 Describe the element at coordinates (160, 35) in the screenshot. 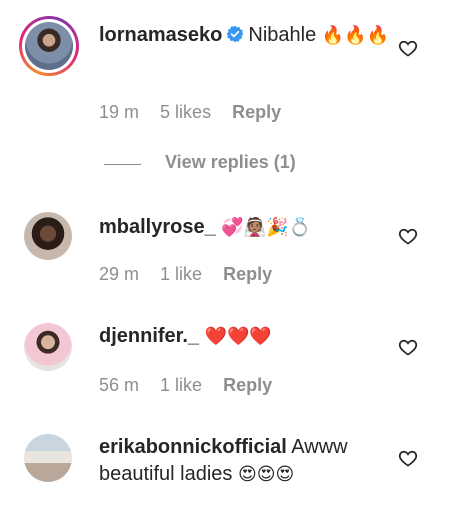

I see `comment-username: lornamaseko` at that location.